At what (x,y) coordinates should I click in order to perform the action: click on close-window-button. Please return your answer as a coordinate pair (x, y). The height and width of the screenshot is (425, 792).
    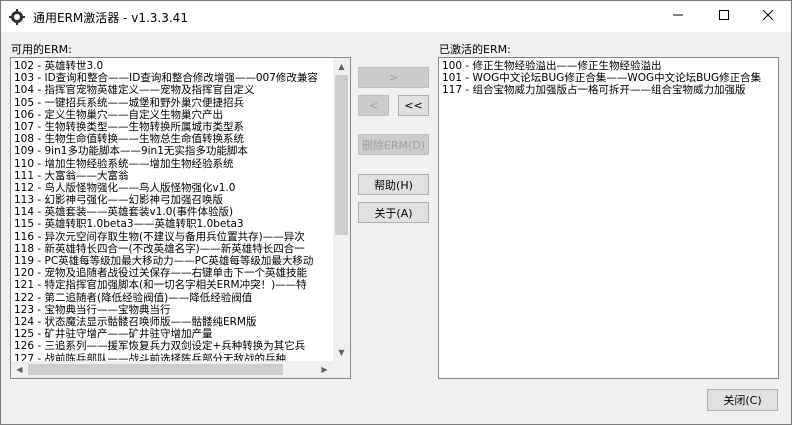
    Looking at the image, I should click on (768, 16).